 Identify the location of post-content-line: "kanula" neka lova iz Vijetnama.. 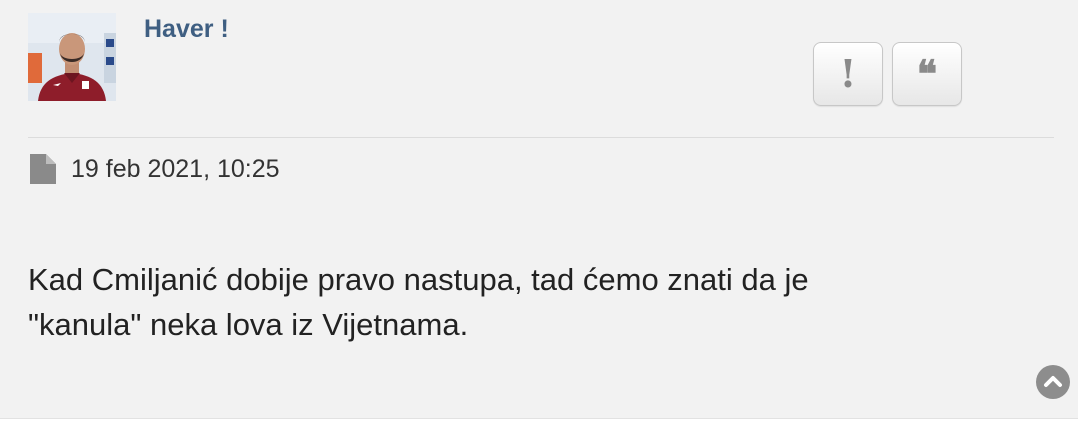
(248, 324).